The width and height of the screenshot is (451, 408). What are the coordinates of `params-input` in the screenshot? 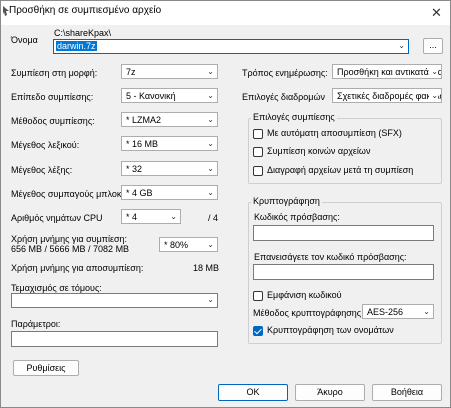 It's located at (114, 339).